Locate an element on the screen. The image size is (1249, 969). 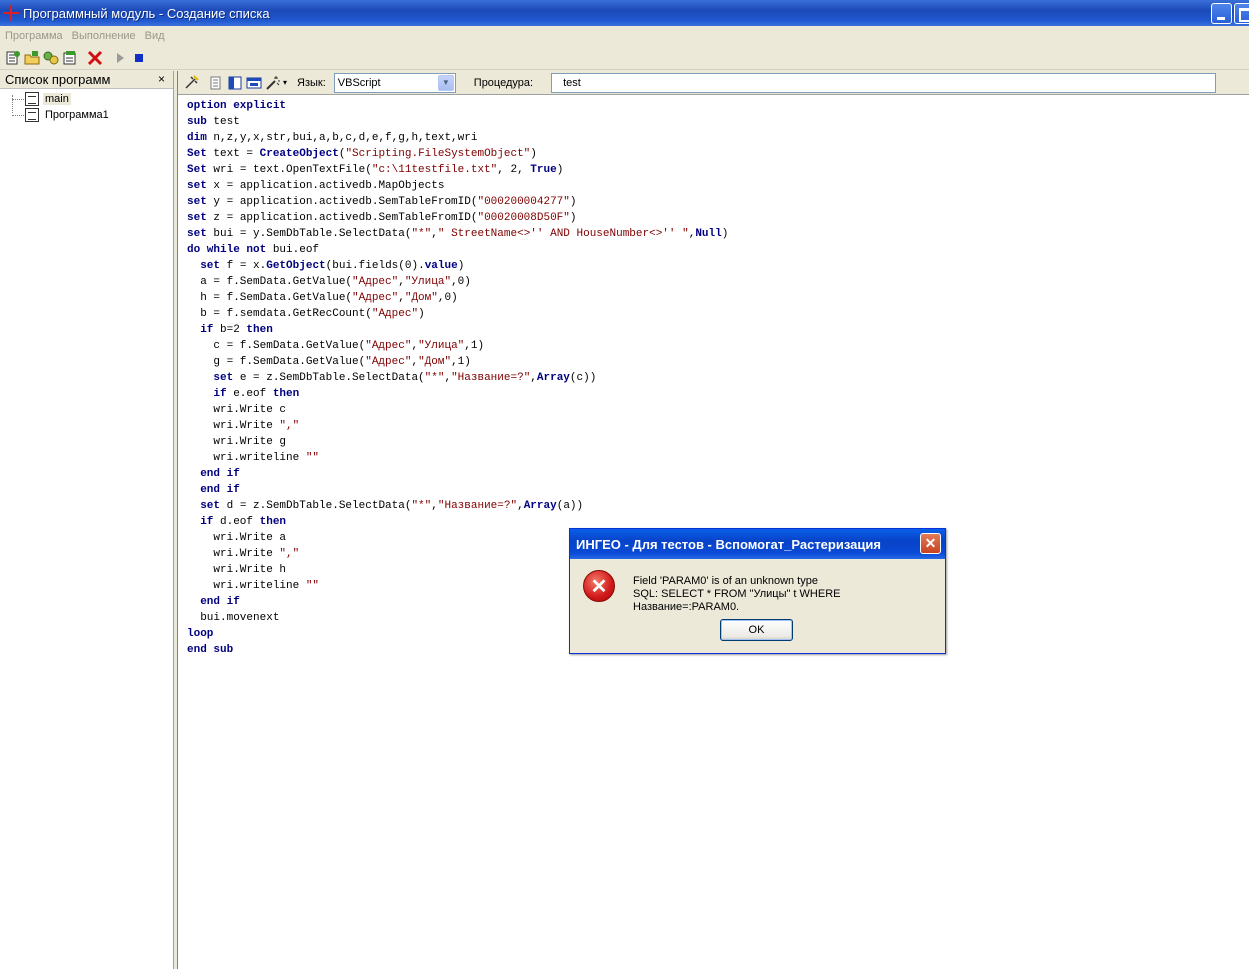
code-token: e.eof is located at coordinates (249, 394).